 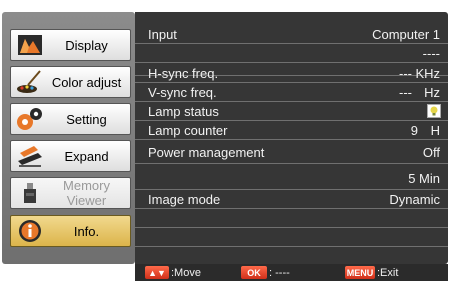 What do you see at coordinates (360, 272) in the screenshot?
I see `menu-key-icon: MENU` at bounding box center [360, 272].